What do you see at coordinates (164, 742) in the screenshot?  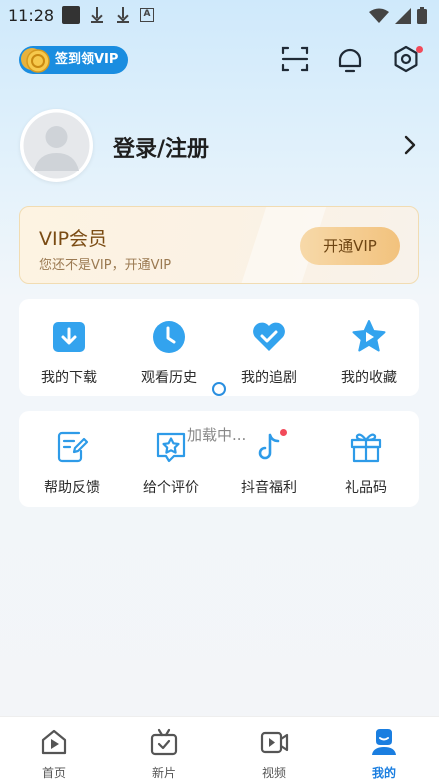 I see `tv-icon` at bounding box center [164, 742].